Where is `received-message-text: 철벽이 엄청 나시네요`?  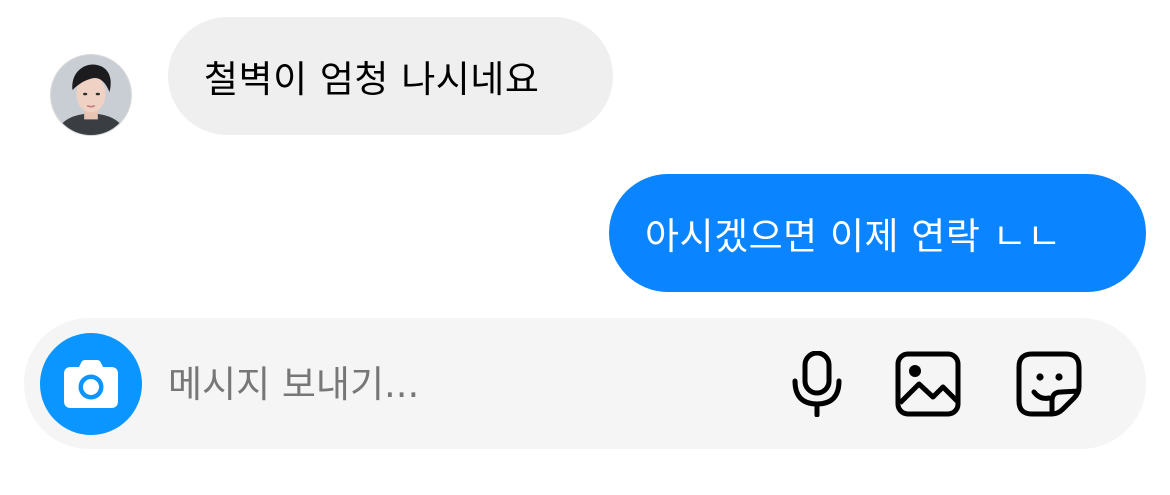 received-message-text: 철벽이 엄청 나시네요 is located at coordinates (372, 79).